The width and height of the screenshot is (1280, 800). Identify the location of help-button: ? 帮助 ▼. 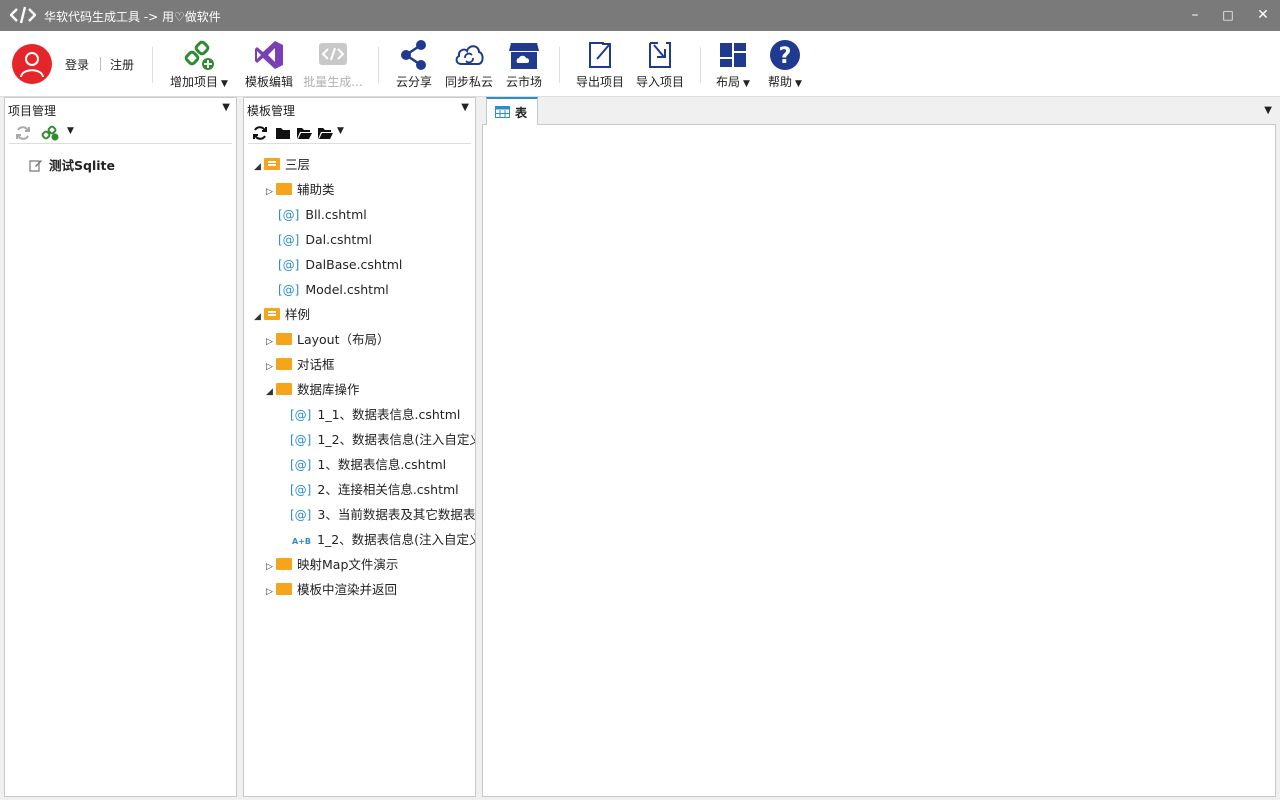
(785, 64).